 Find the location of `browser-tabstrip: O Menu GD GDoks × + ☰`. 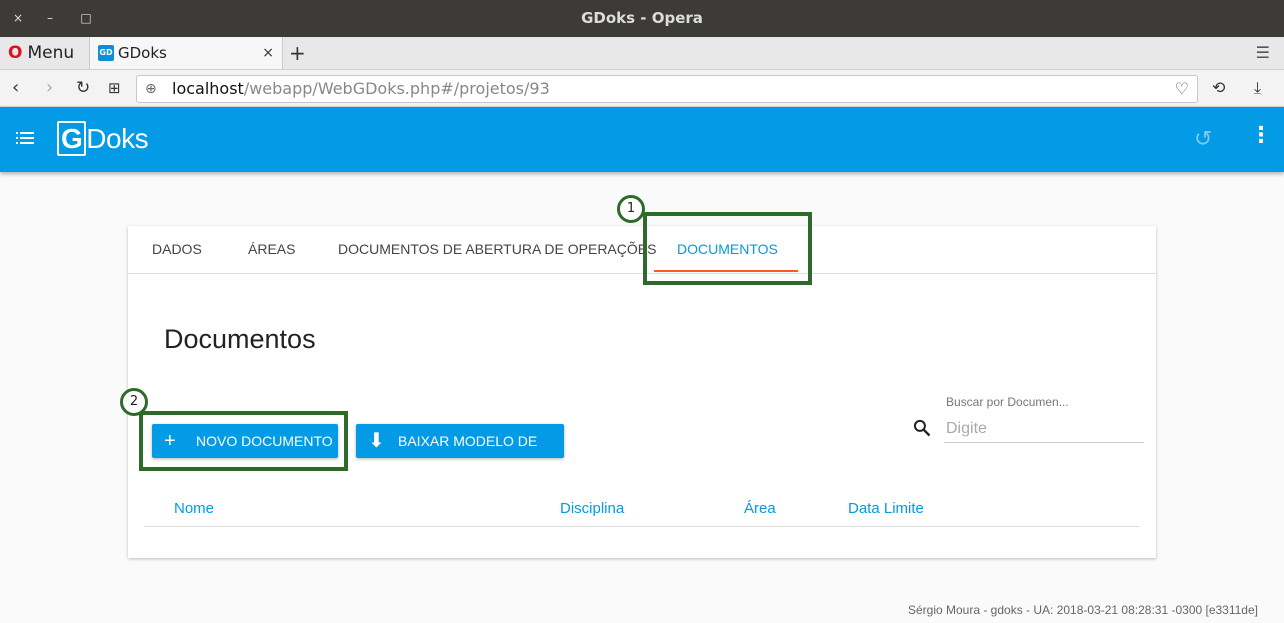

browser-tabstrip: O Menu GD GDoks × + ☰ is located at coordinates (642, 53).